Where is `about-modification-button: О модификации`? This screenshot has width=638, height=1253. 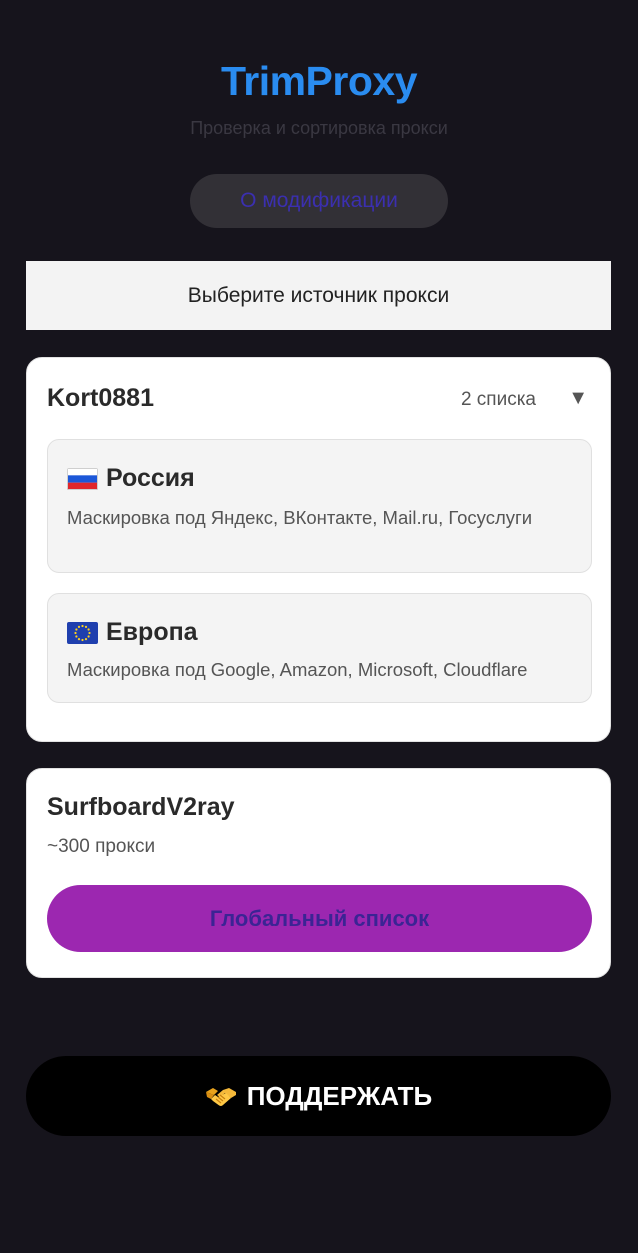
about-modification-button: О модификации is located at coordinates (319, 201).